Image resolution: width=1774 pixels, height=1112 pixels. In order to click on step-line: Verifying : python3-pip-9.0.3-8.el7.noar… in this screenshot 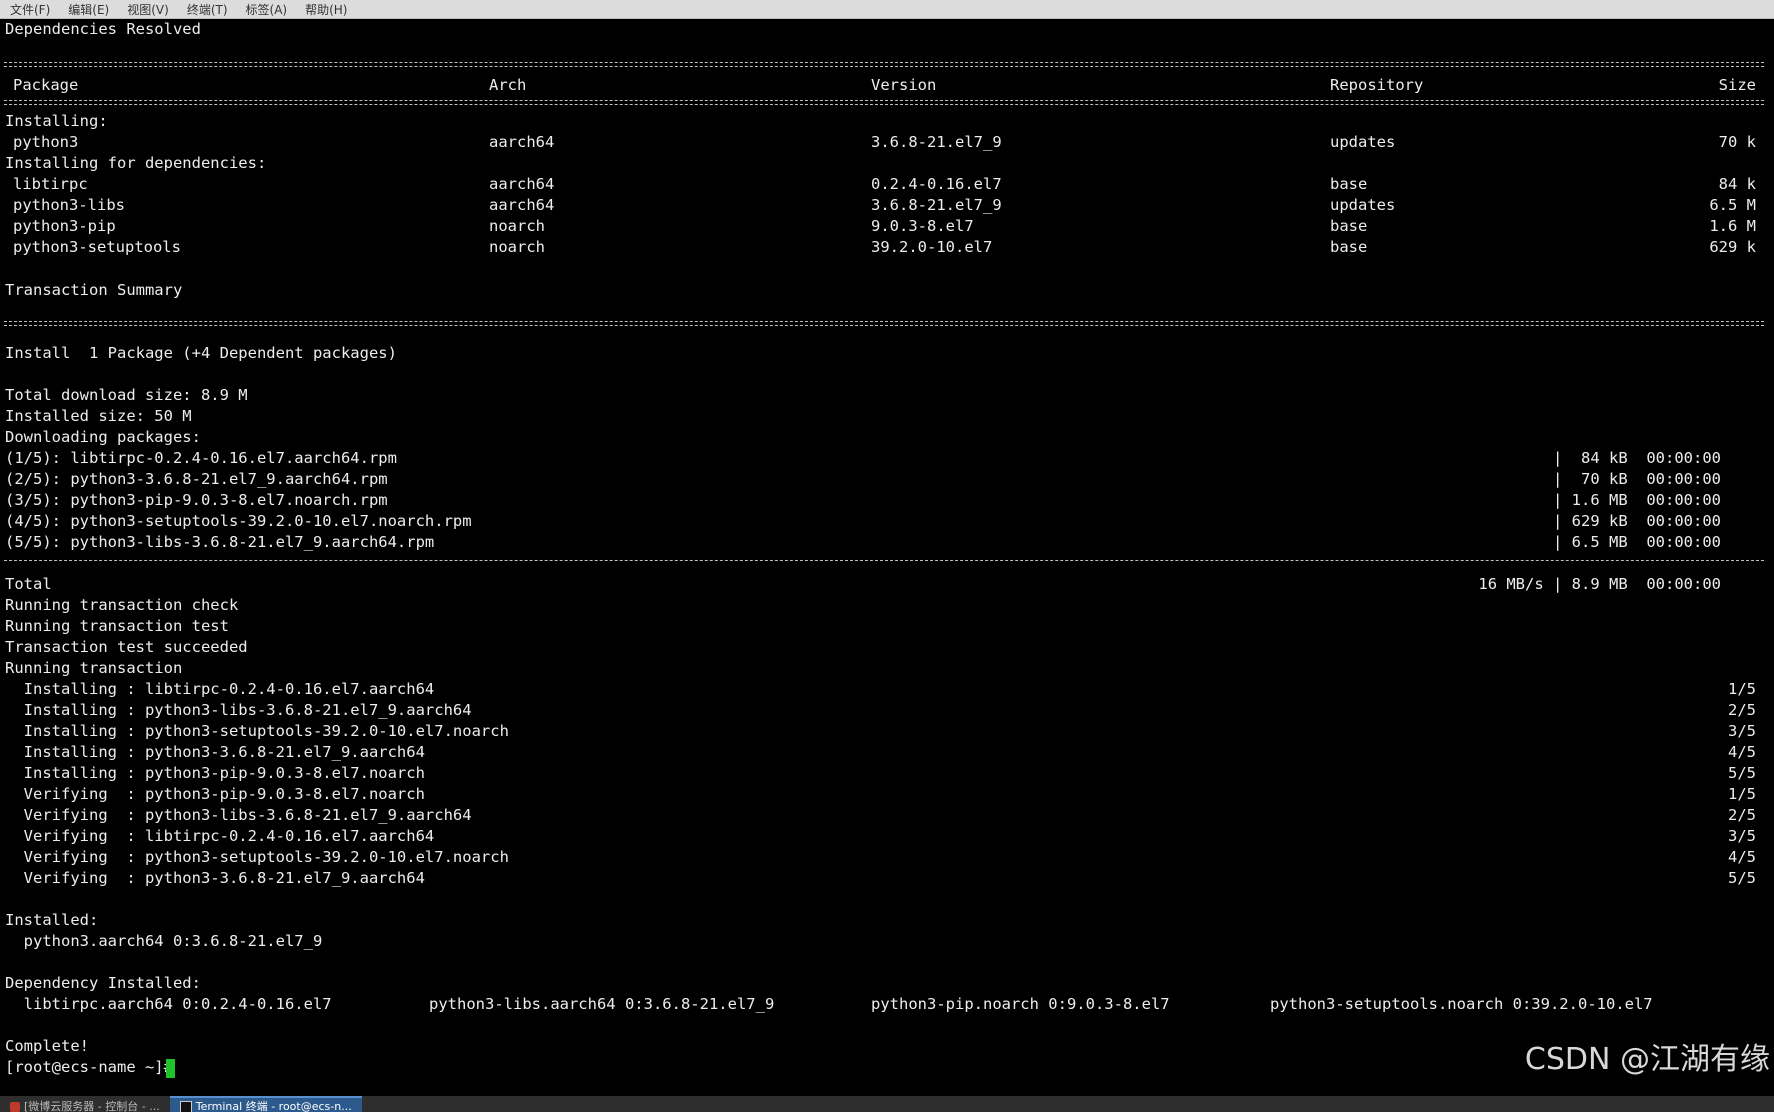, I will do `click(215, 794)`.